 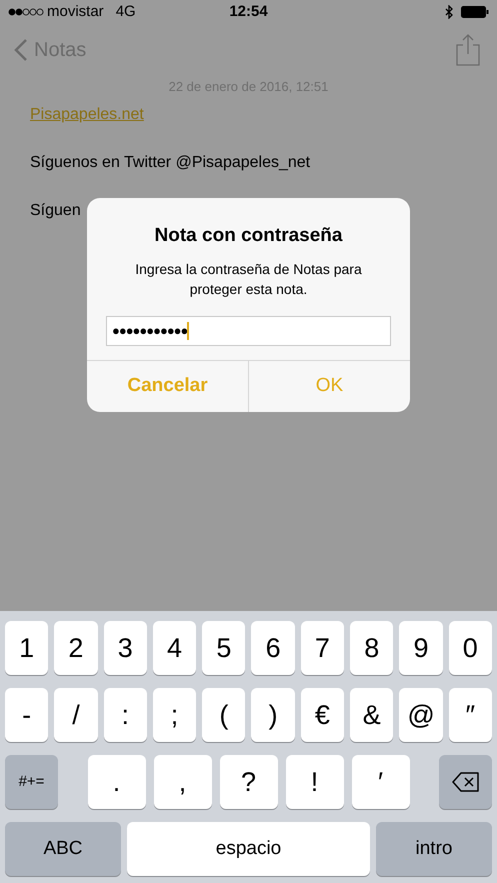 I want to click on bluetooth-icon, so click(x=449, y=12).